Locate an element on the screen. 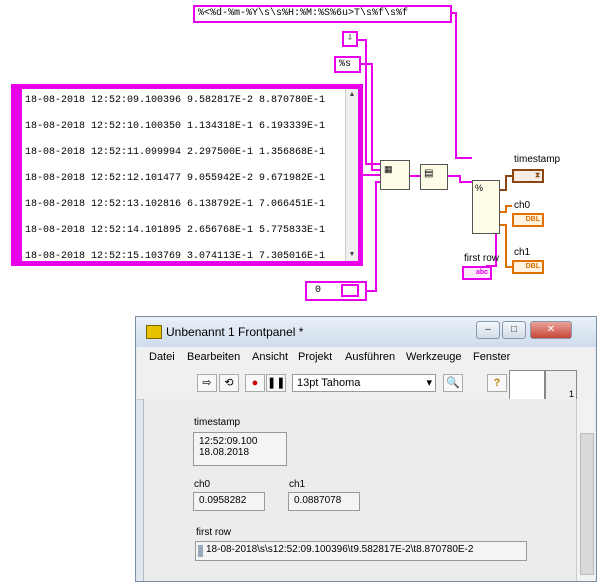 This screenshot has width=597, height=582. ch0-label: ch0 is located at coordinates (522, 205).